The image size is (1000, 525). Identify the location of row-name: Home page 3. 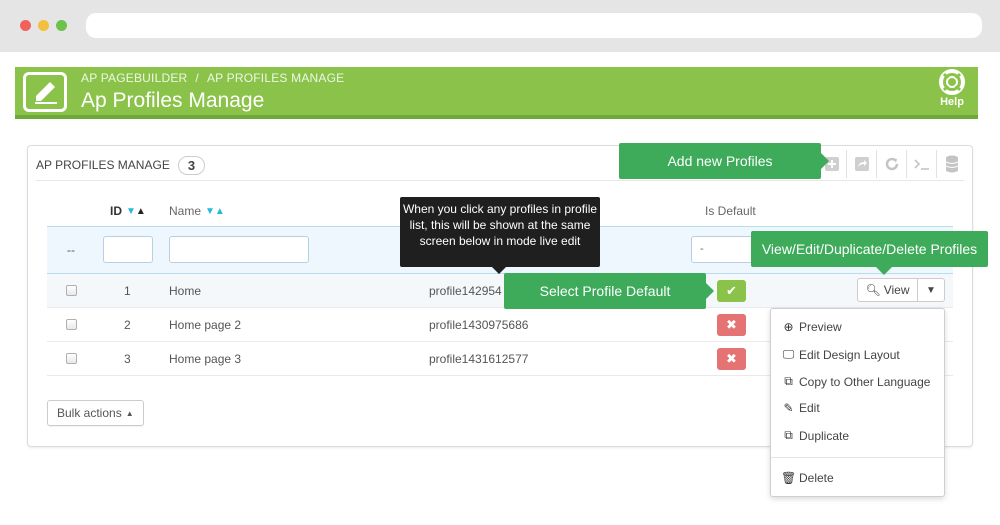
(205, 358).